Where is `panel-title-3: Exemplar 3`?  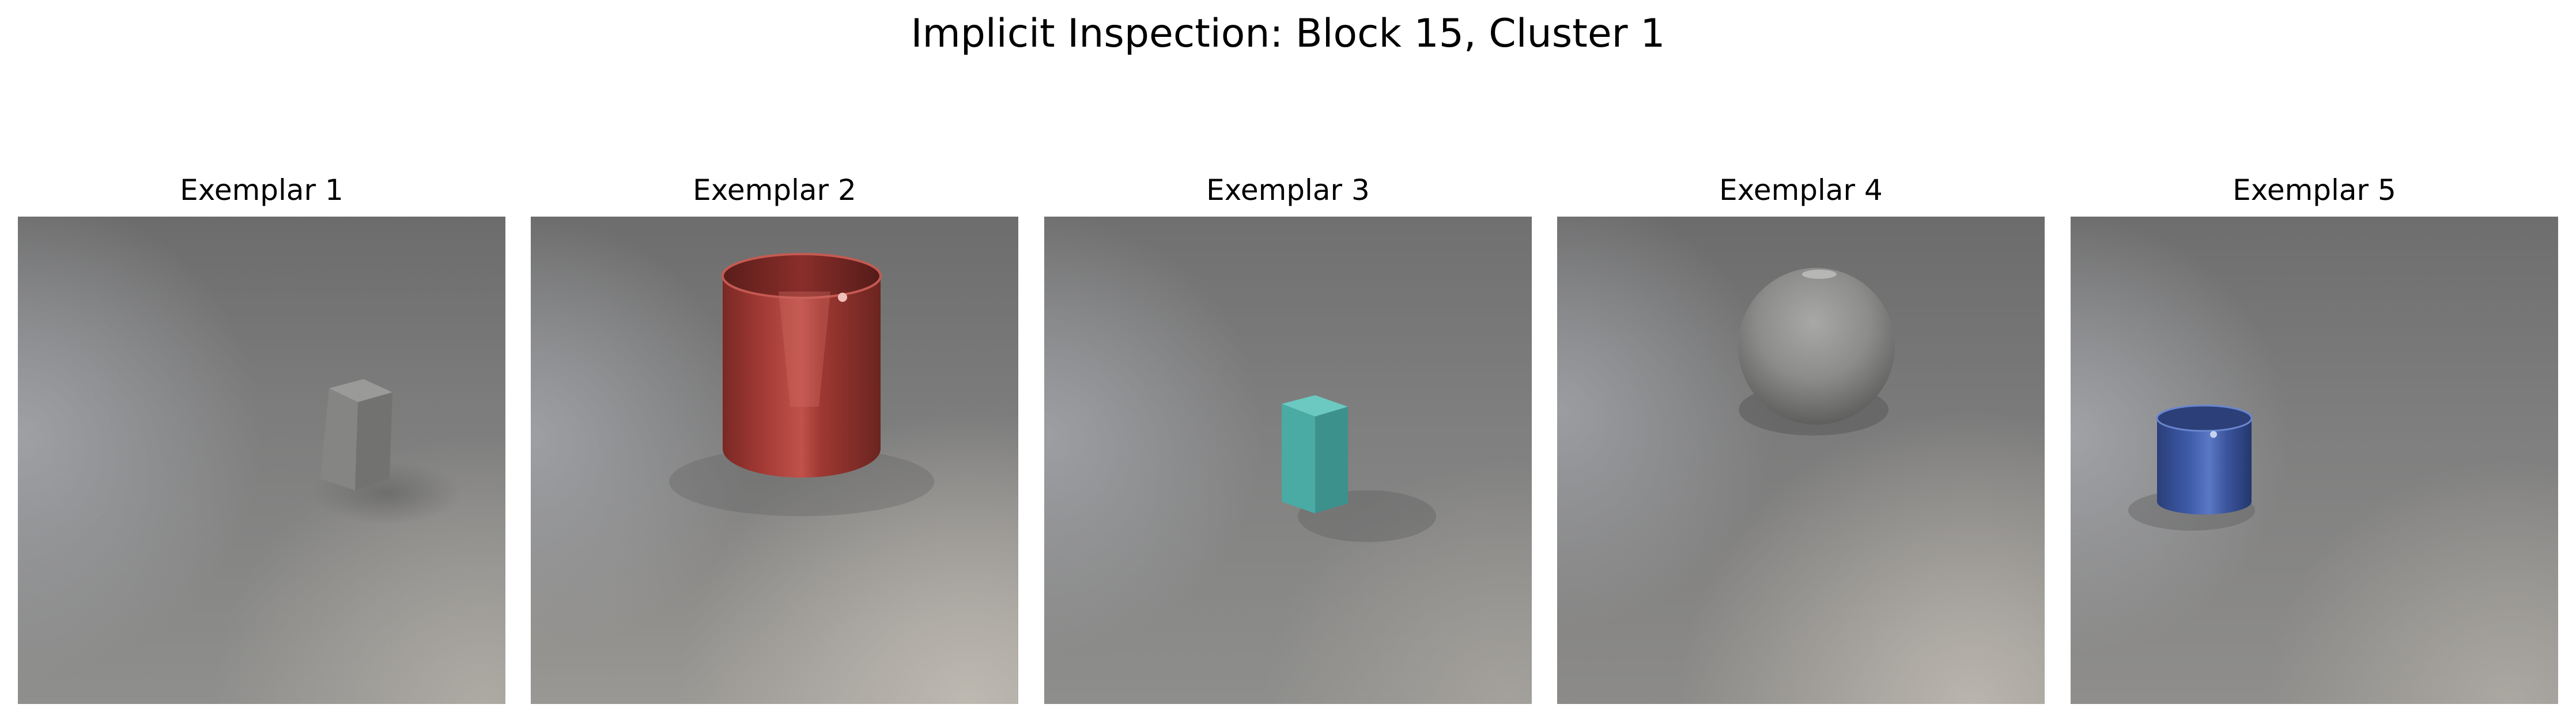 panel-title-3: Exemplar 3 is located at coordinates (1288, 190).